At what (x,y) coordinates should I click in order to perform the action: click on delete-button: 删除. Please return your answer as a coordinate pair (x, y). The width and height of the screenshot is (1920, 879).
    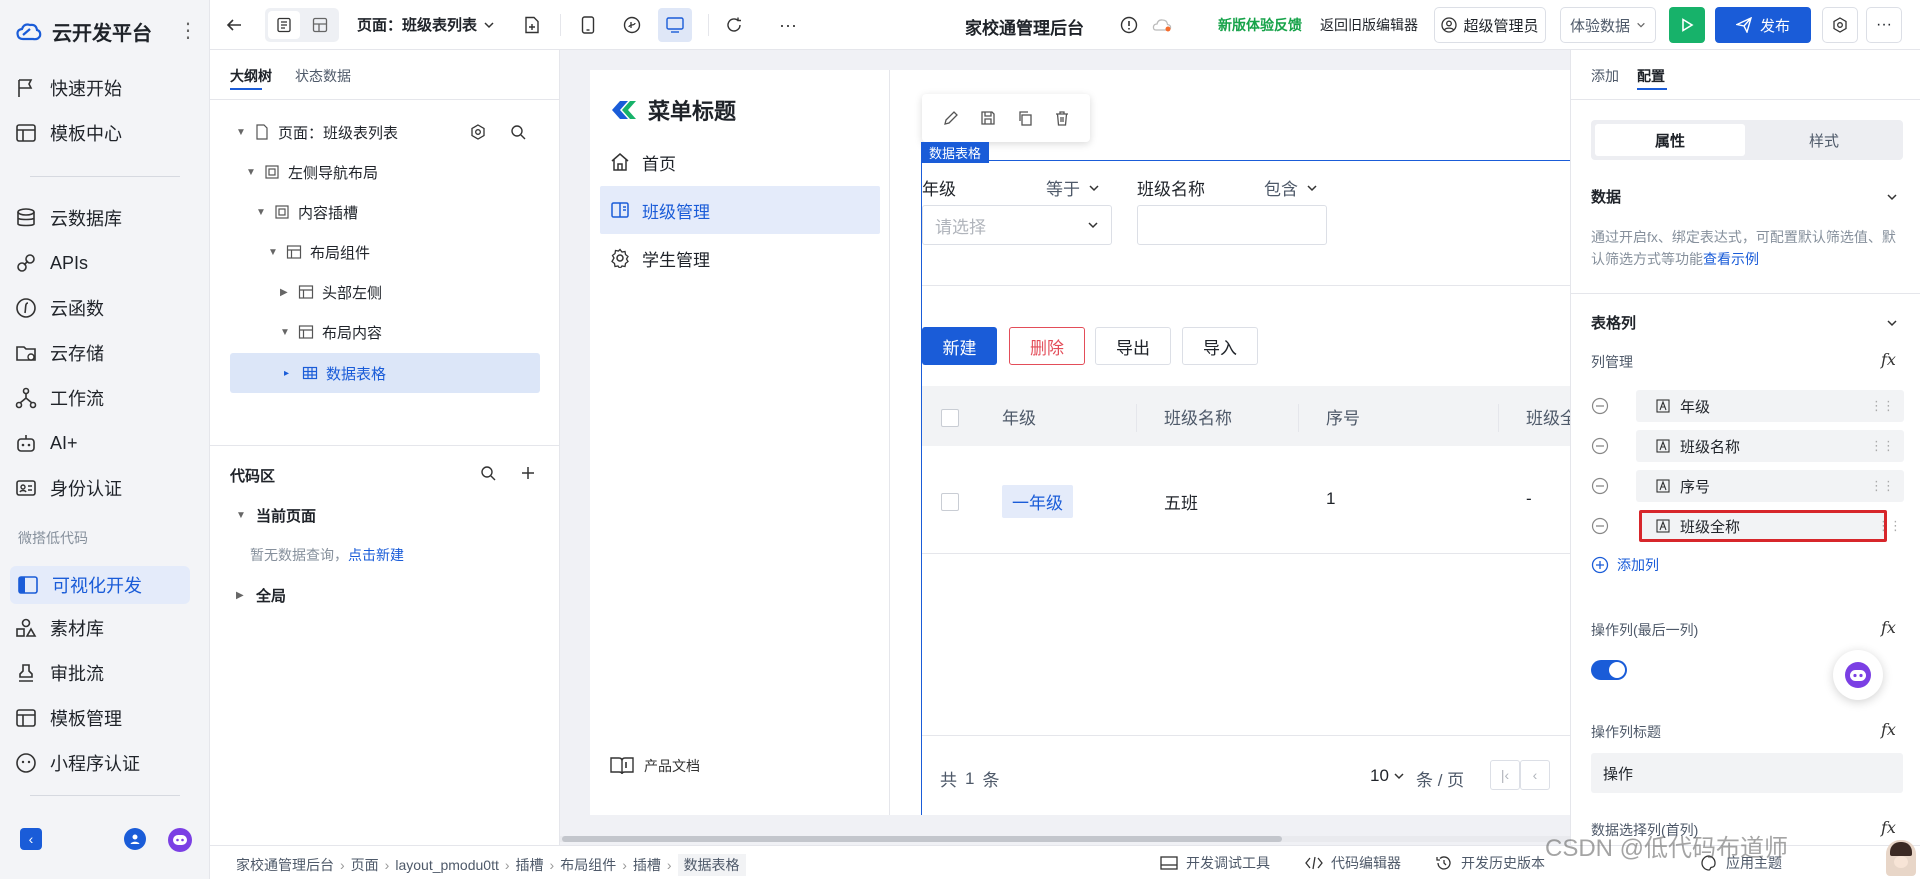
    Looking at the image, I should click on (1047, 346).